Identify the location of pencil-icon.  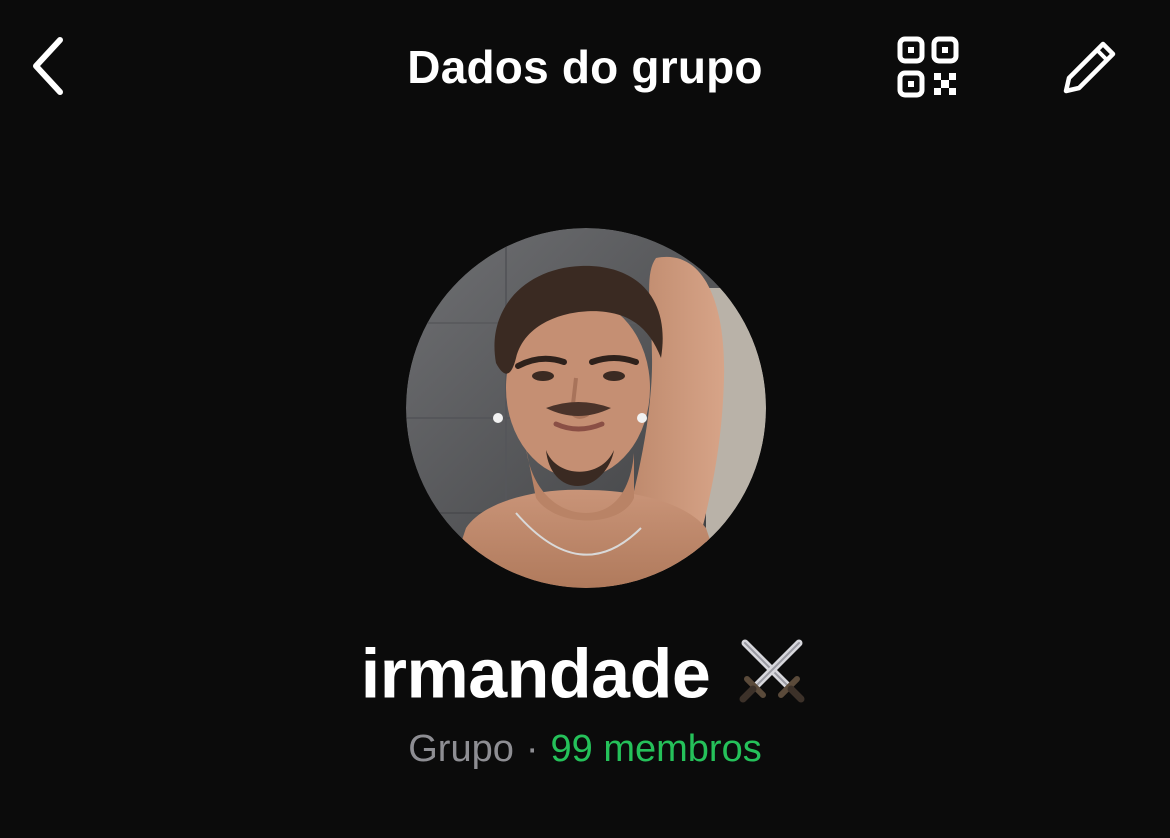
(1089, 67).